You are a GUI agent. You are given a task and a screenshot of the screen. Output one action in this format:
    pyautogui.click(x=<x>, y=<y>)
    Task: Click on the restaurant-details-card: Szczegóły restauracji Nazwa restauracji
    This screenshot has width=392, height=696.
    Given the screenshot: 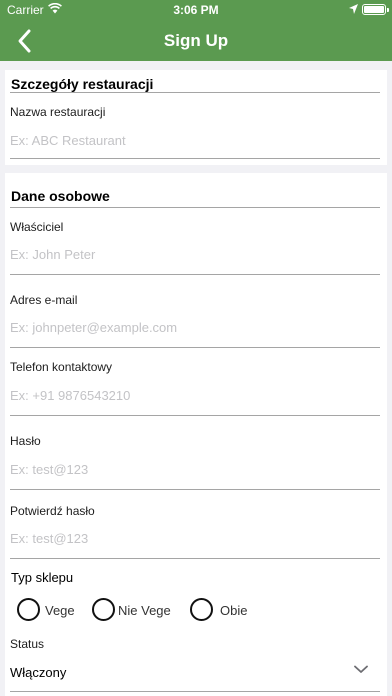 What is the action you would take?
    pyautogui.click(x=196, y=117)
    